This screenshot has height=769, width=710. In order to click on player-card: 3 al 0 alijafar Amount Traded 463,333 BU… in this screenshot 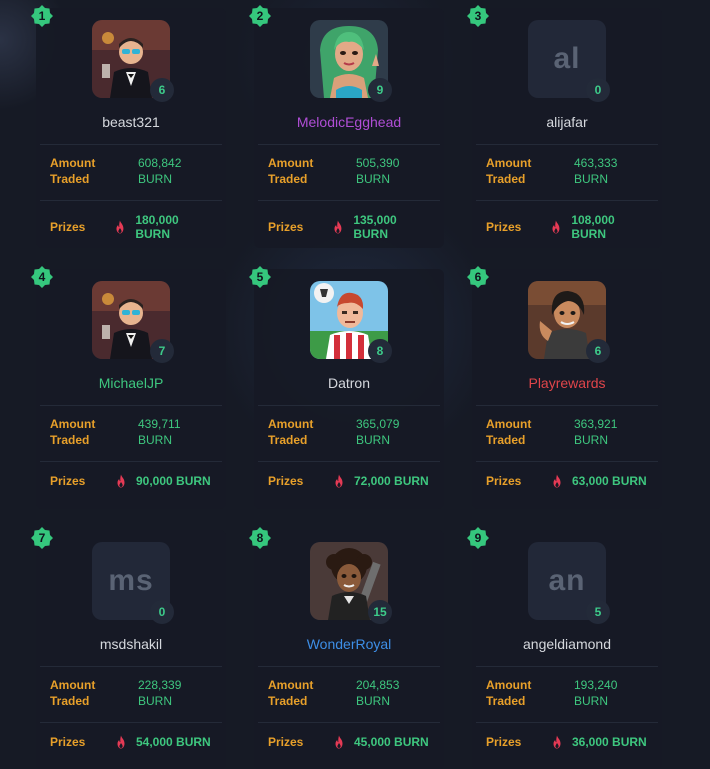, I will do `click(564, 126)`.